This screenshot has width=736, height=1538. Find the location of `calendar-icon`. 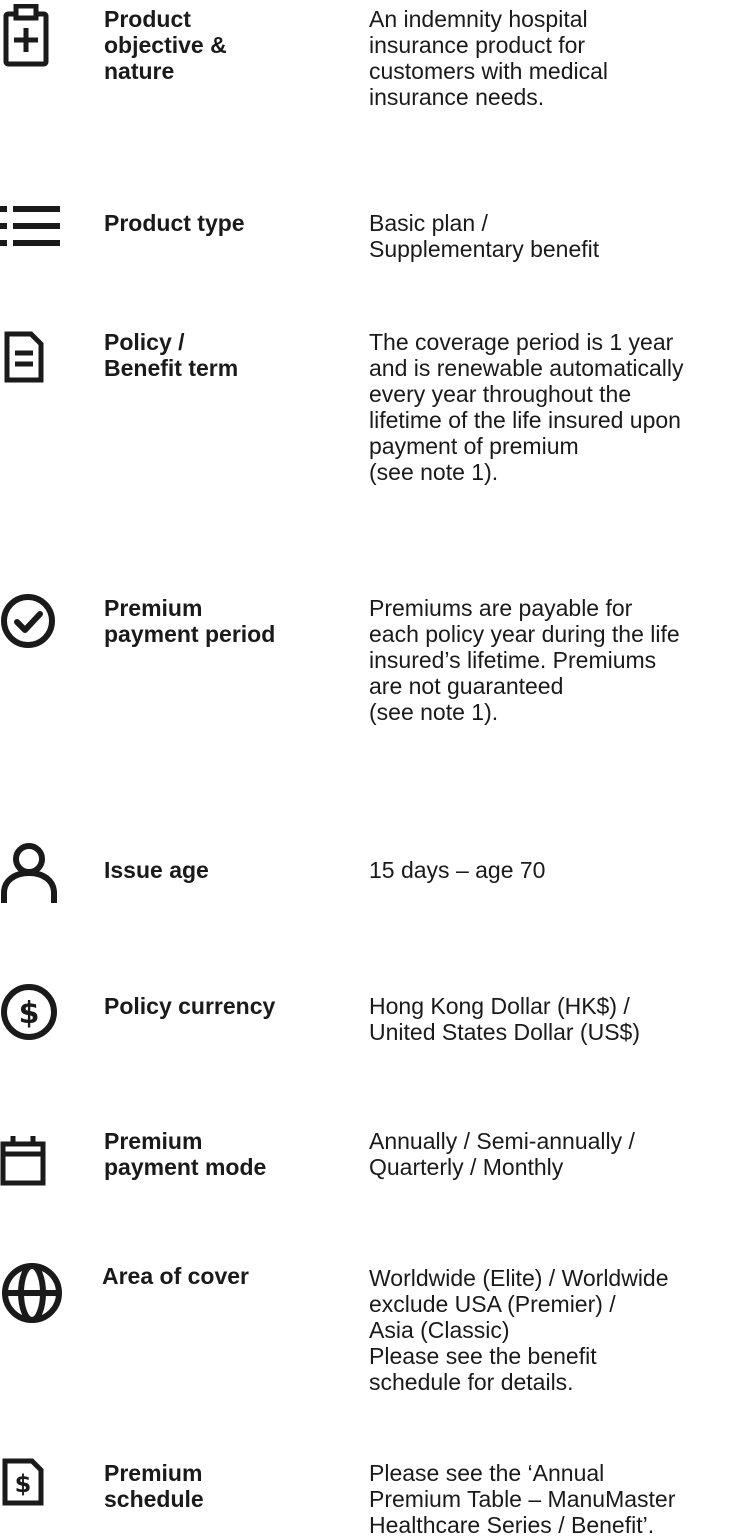

calendar-icon is located at coordinates (23, 1160).